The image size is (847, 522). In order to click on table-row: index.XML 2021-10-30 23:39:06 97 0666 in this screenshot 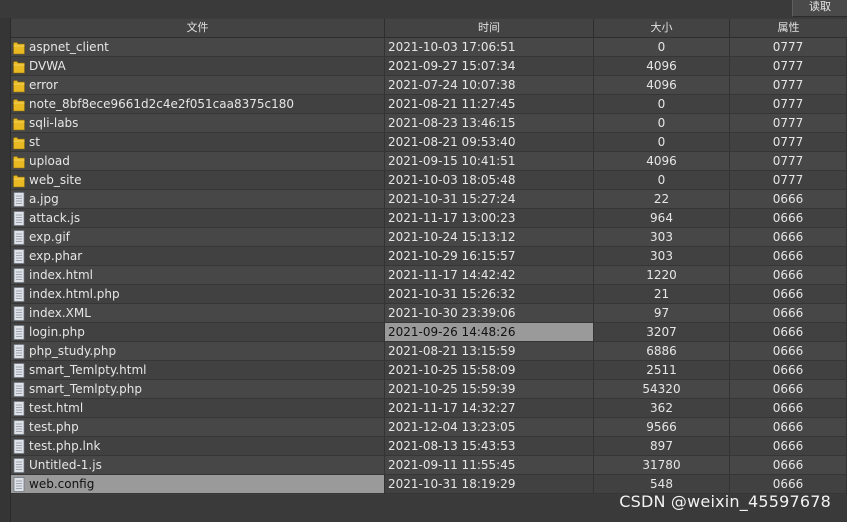, I will do `click(429, 313)`.